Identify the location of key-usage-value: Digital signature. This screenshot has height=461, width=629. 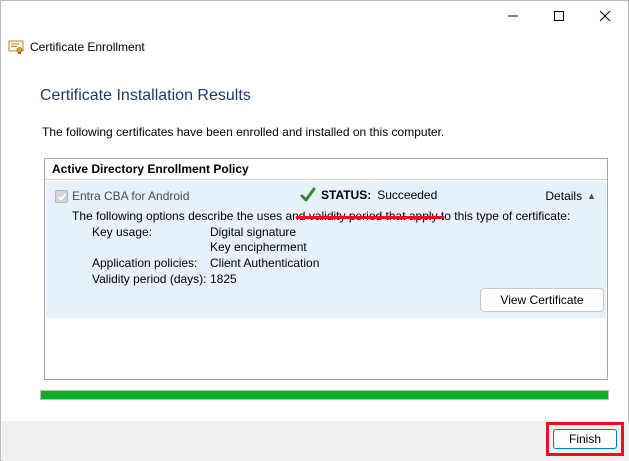
(253, 232).